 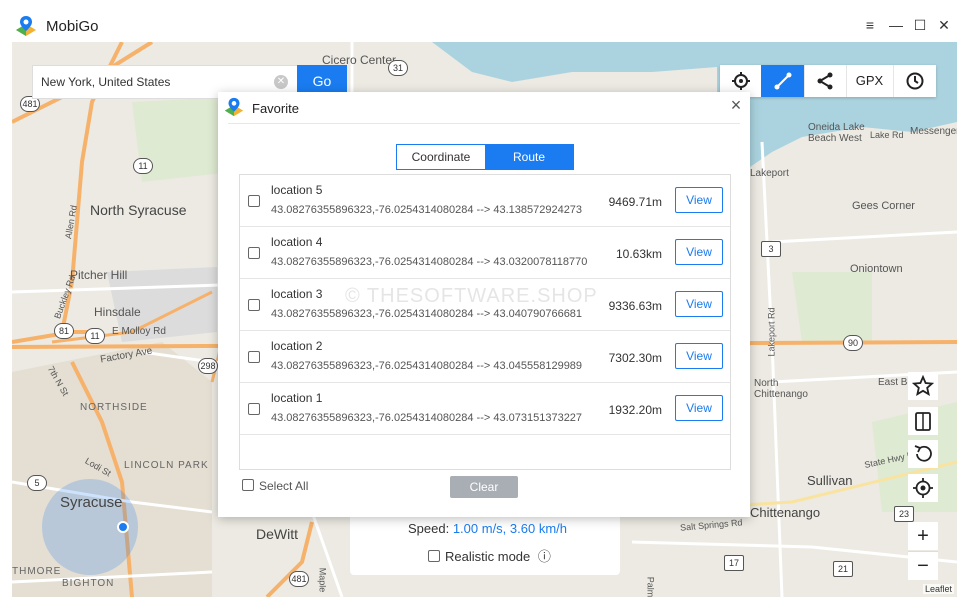 I want to click on route-distance: 10.63km, so click(x=638, y=254).